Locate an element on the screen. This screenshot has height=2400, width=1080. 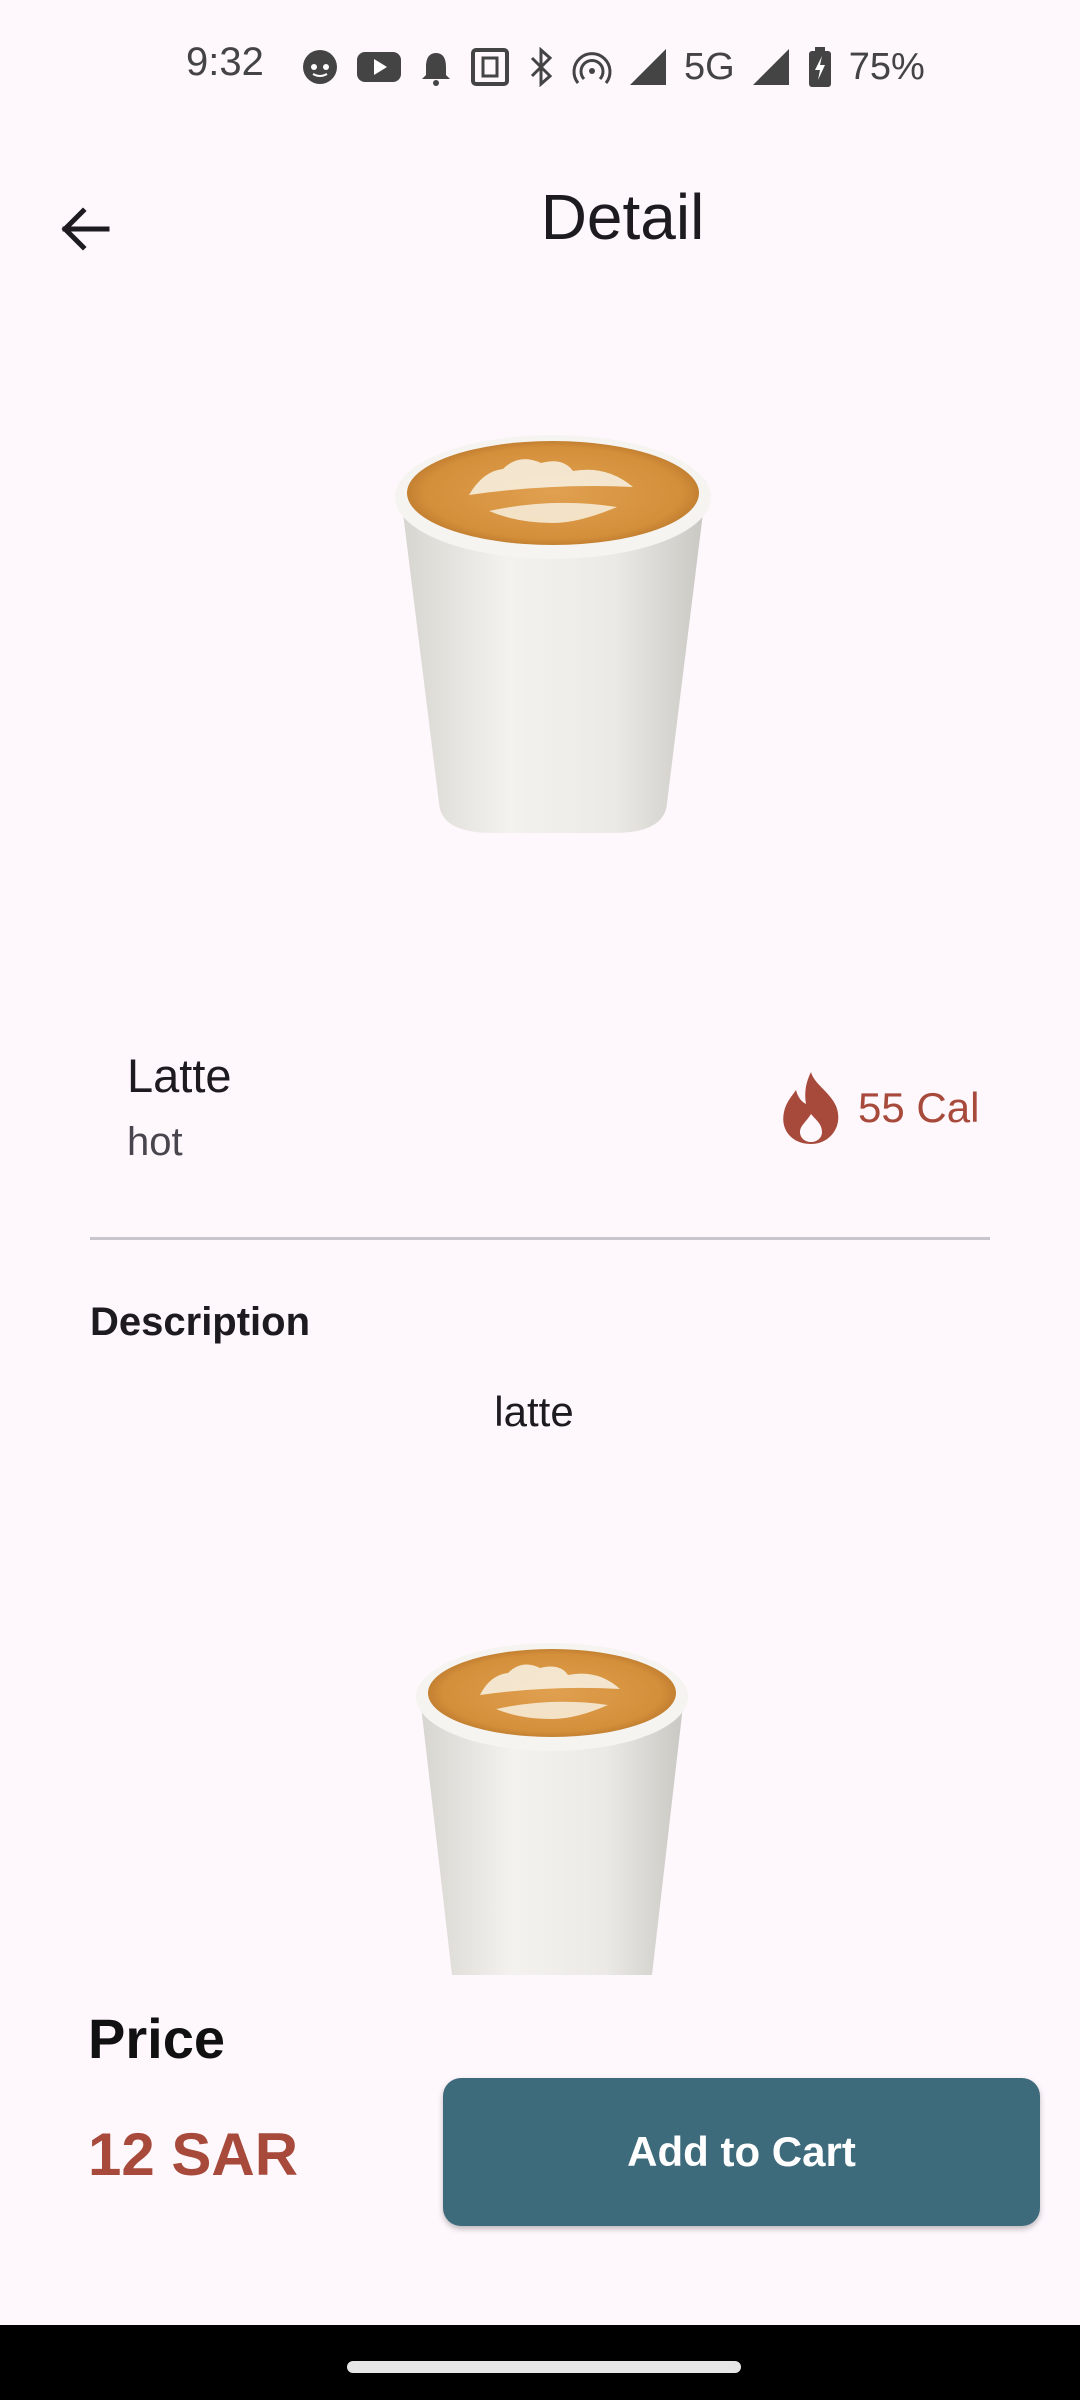
battery-level: 75% is located at coordinates (886, 66).